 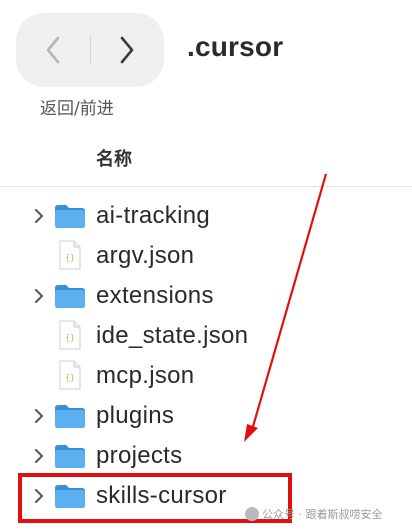 I want to click on window-title: .cursor, so click(x=235, y=46).